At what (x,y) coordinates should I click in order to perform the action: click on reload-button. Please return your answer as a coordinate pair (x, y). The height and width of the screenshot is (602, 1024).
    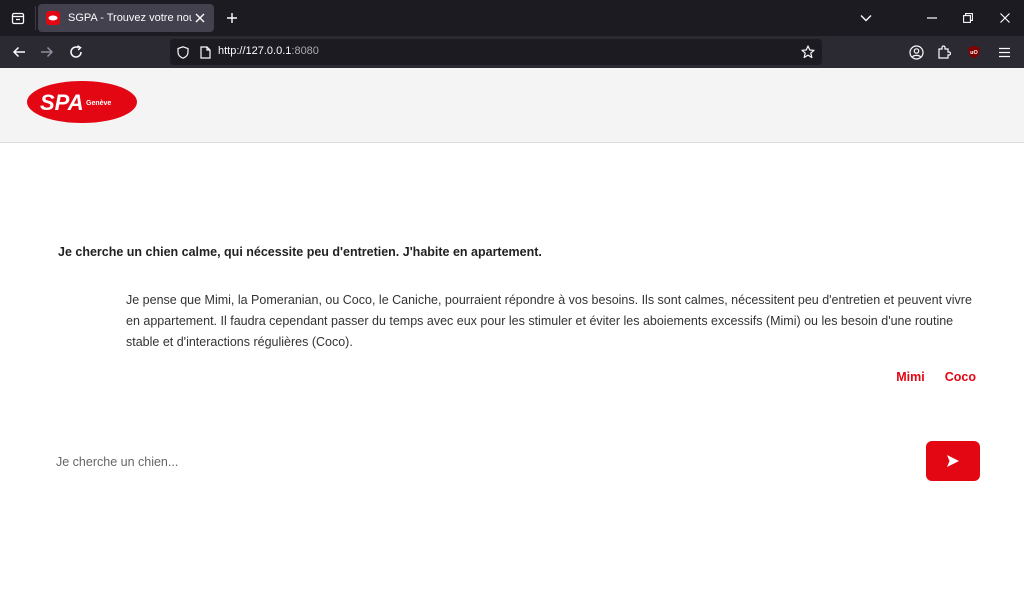
    Looking at the image, I should click on (76, 52).